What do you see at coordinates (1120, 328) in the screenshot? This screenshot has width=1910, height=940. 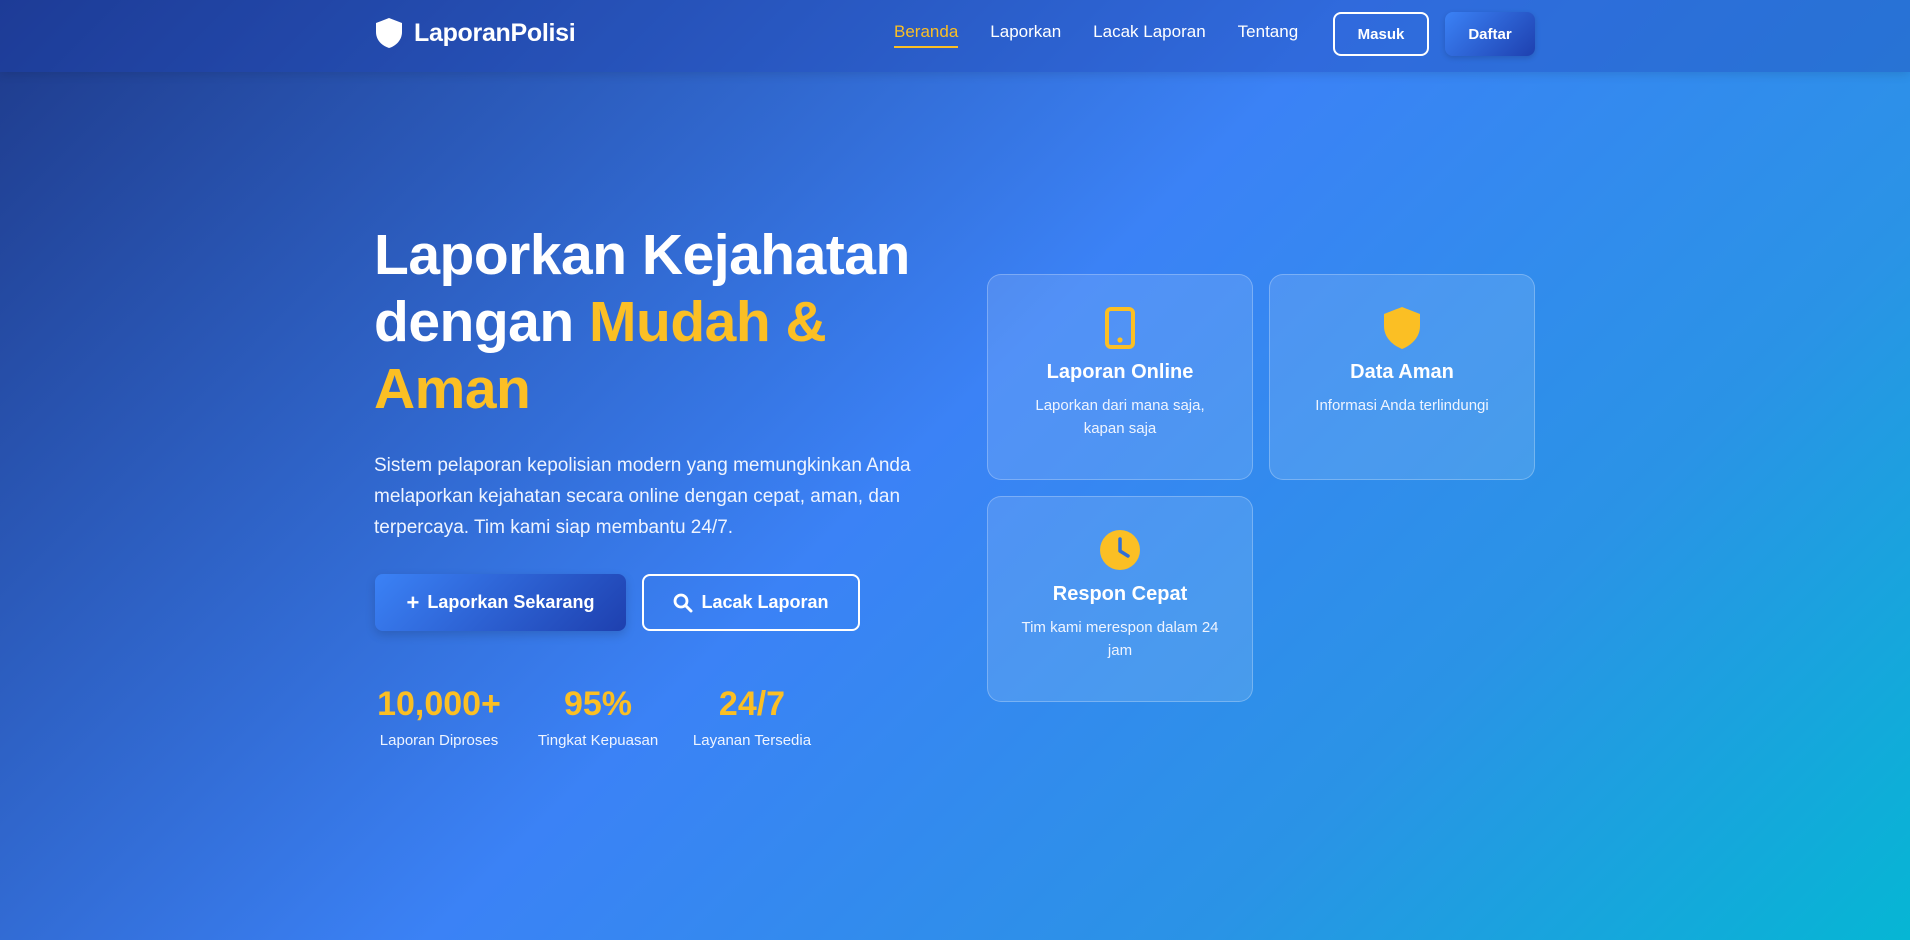 I see `mobile-phone-icon` at bounding box center [1120, 328].